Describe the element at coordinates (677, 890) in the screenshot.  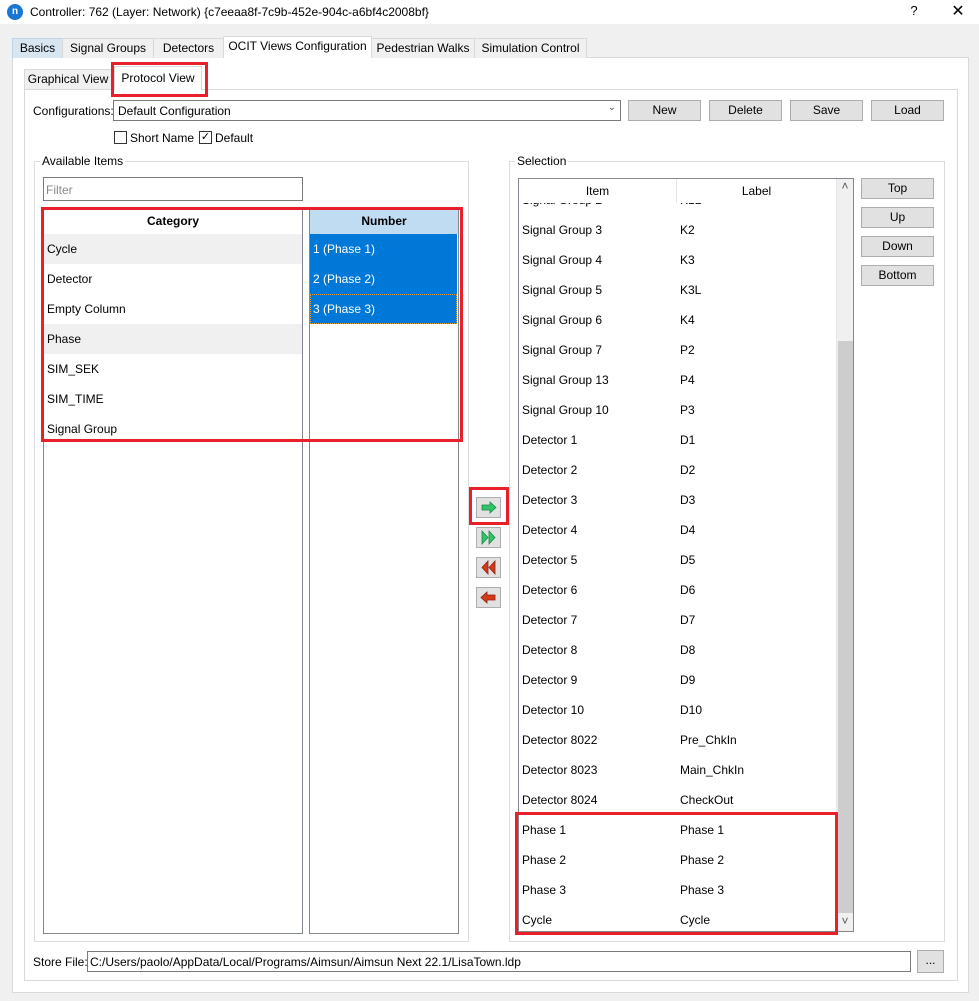
I see `selection-row: Phase 3 Phase 3` at that location.